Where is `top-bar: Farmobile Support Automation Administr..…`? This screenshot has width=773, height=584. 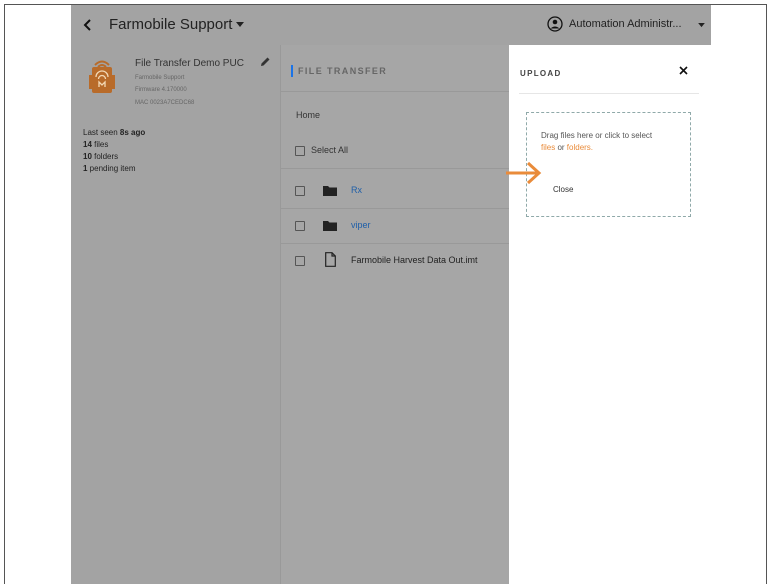 top-bar: Farmobile Support Automation Administr..… is located at coordinates (391, 25).